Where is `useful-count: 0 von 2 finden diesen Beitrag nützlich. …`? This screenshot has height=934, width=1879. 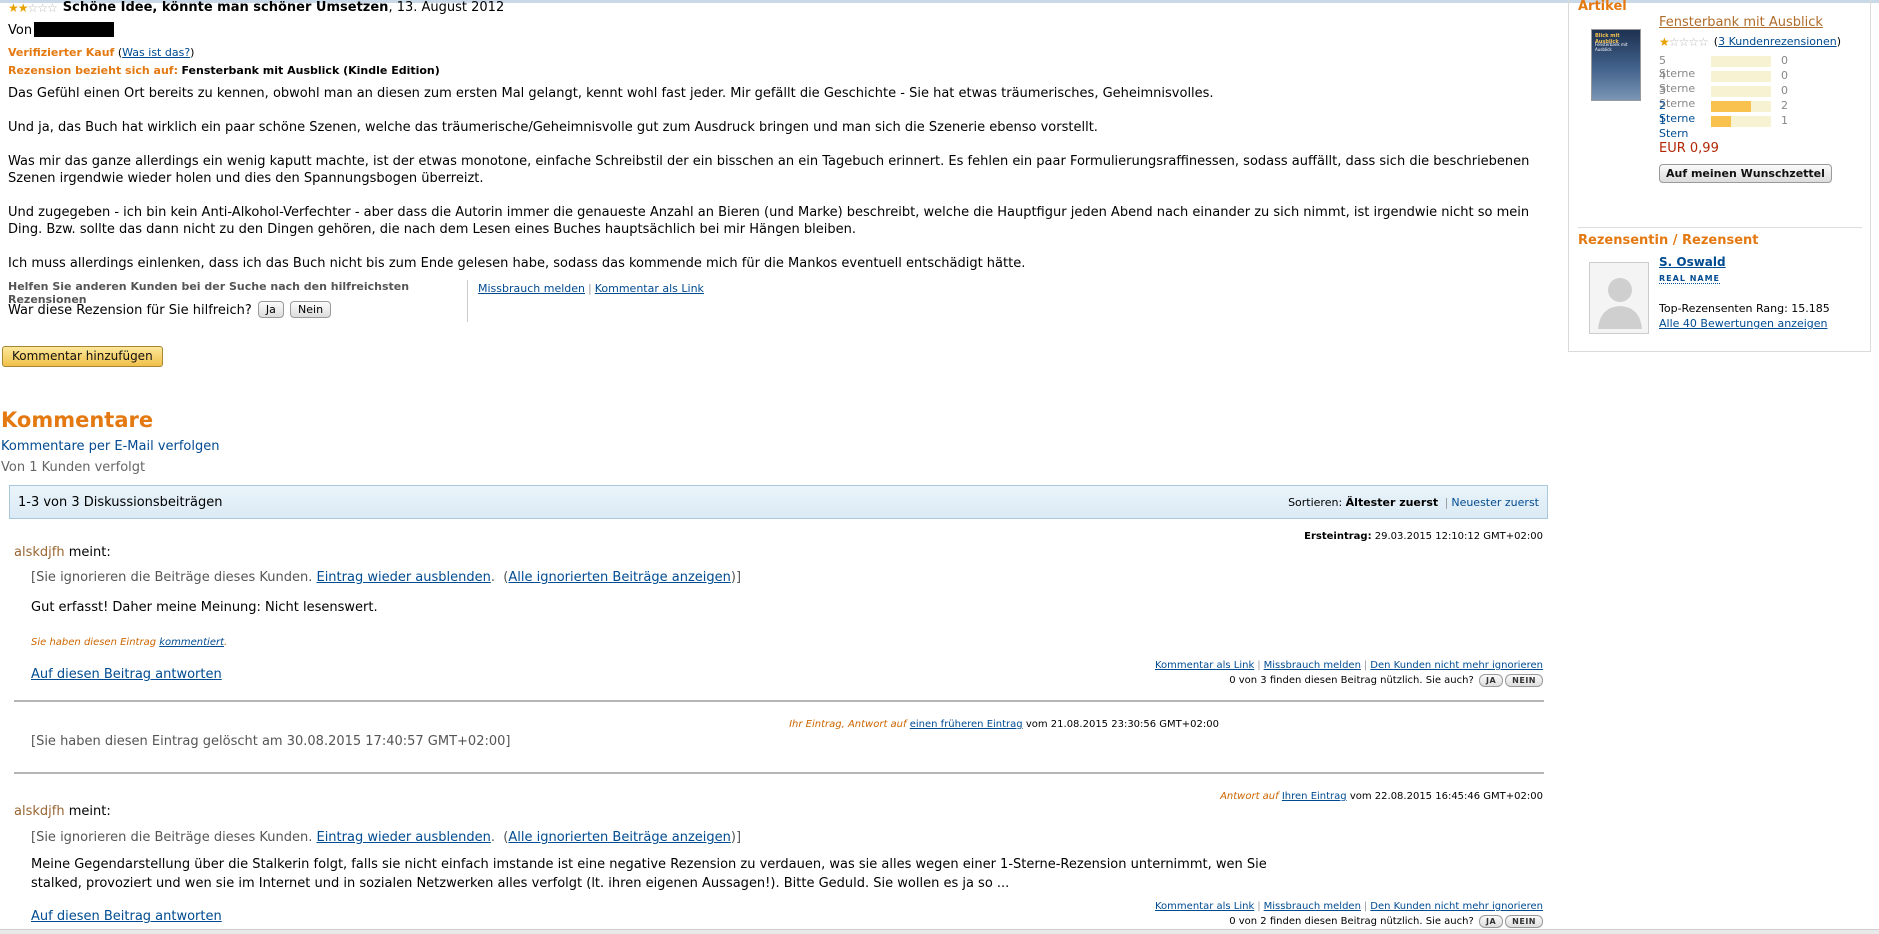
useful-count: 0 von 2 finden diesen Beitrag nützlich. … is located at coordinates (1351, 921).